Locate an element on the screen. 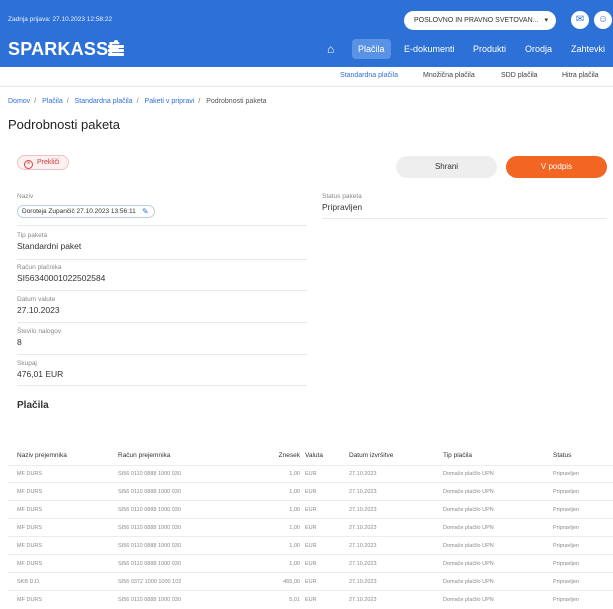 Image resolution: width=613 pixels, height=609 pixels. nav-placila: Plačila is located at coordinates (371, 49).